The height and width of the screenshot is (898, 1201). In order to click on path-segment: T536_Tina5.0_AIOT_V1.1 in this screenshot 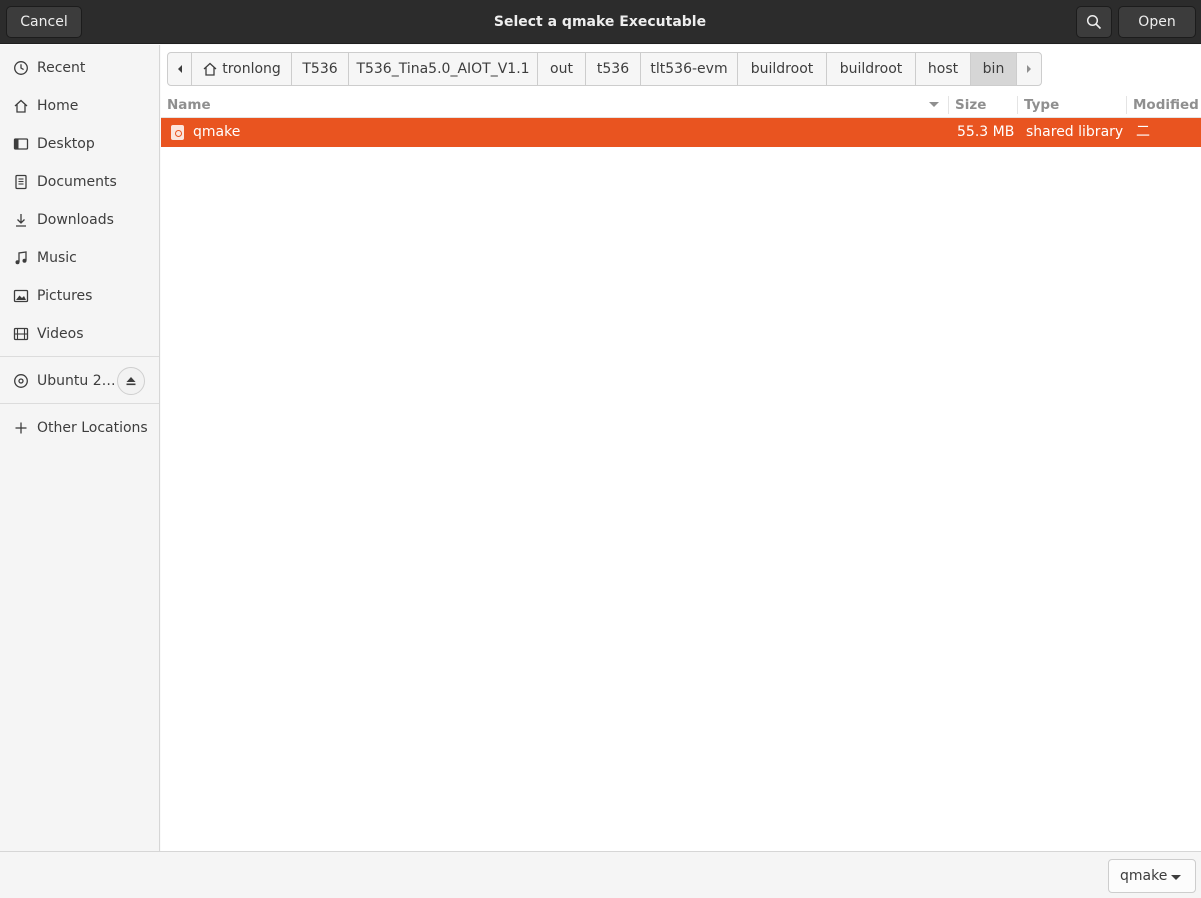, I will do `click(443, 69)`.